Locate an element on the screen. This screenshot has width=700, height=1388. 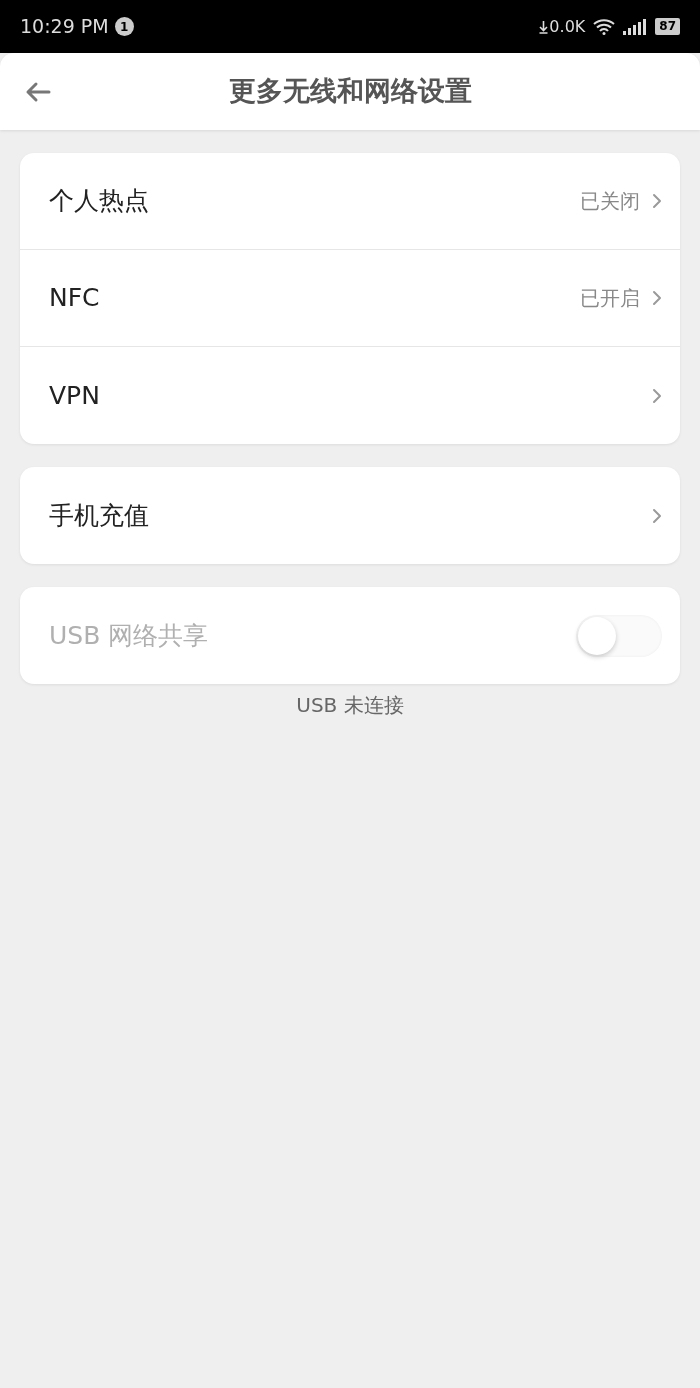
row-label: VPN is located at coordinates (75, 395).